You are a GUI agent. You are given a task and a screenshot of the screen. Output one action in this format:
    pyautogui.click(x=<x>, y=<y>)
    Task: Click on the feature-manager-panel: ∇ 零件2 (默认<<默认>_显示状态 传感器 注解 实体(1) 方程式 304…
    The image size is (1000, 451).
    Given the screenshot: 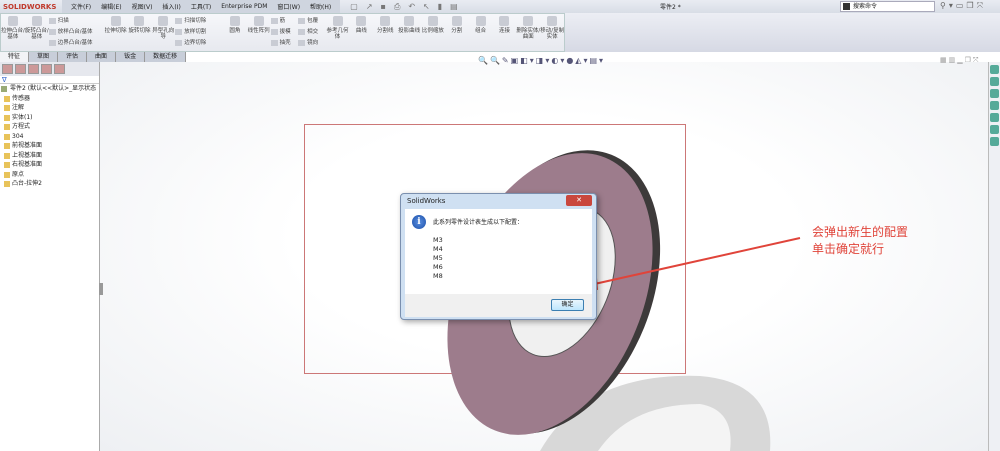 What is the action you would take?
    pyautogui.click(x=50, y=256)
    